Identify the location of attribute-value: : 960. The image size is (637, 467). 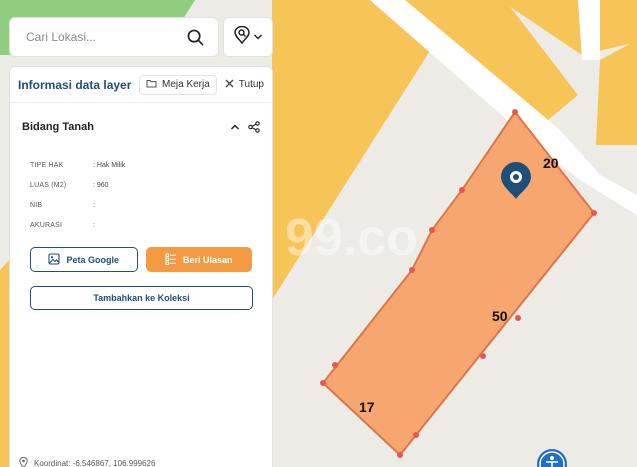
(101, 185).